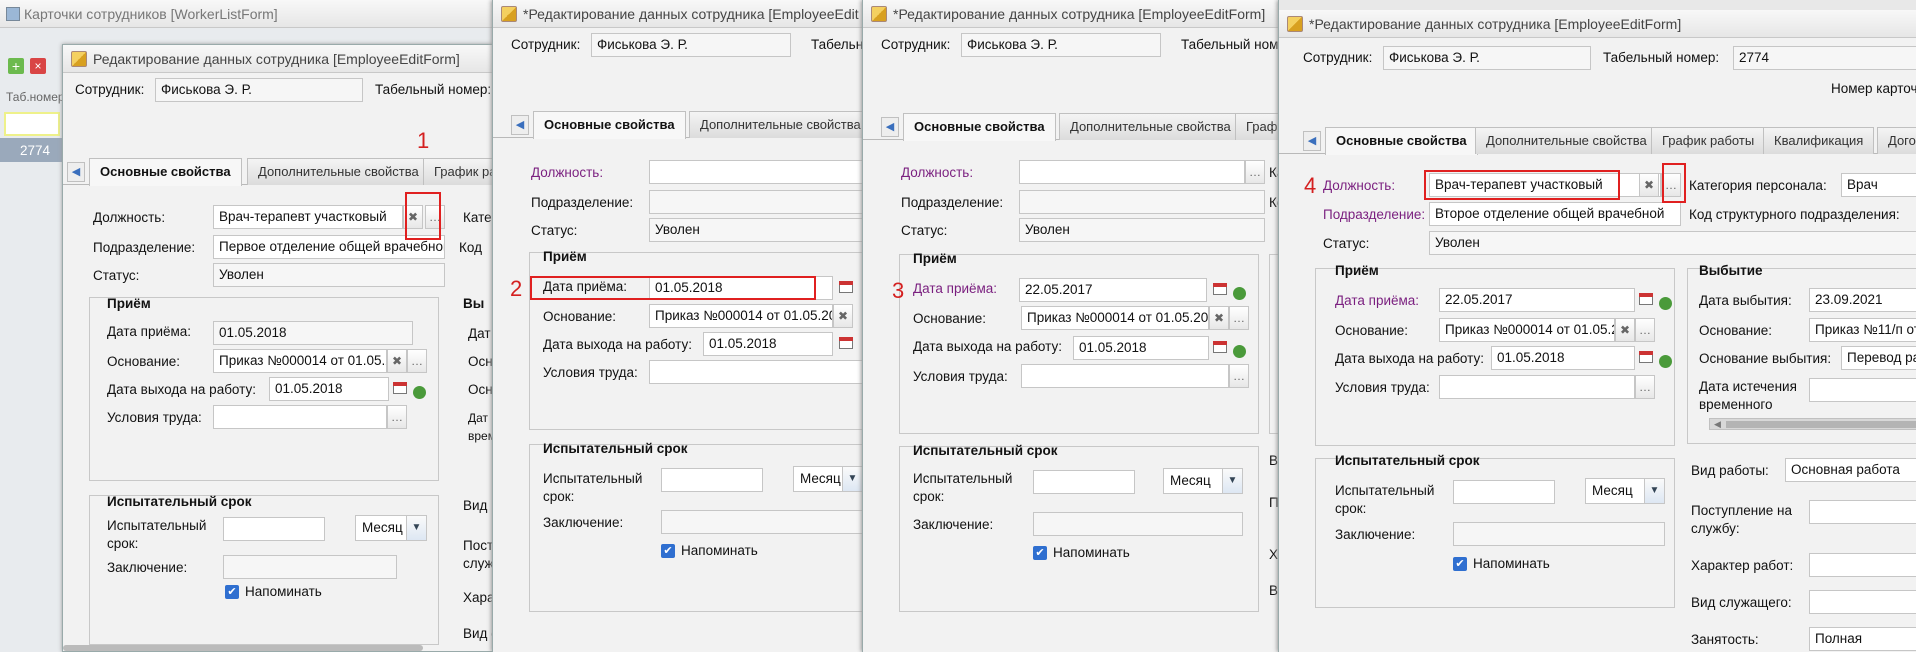 The height and width of the screenshot is (652, 1916). I want to click on filter-input, so click(32, 124).